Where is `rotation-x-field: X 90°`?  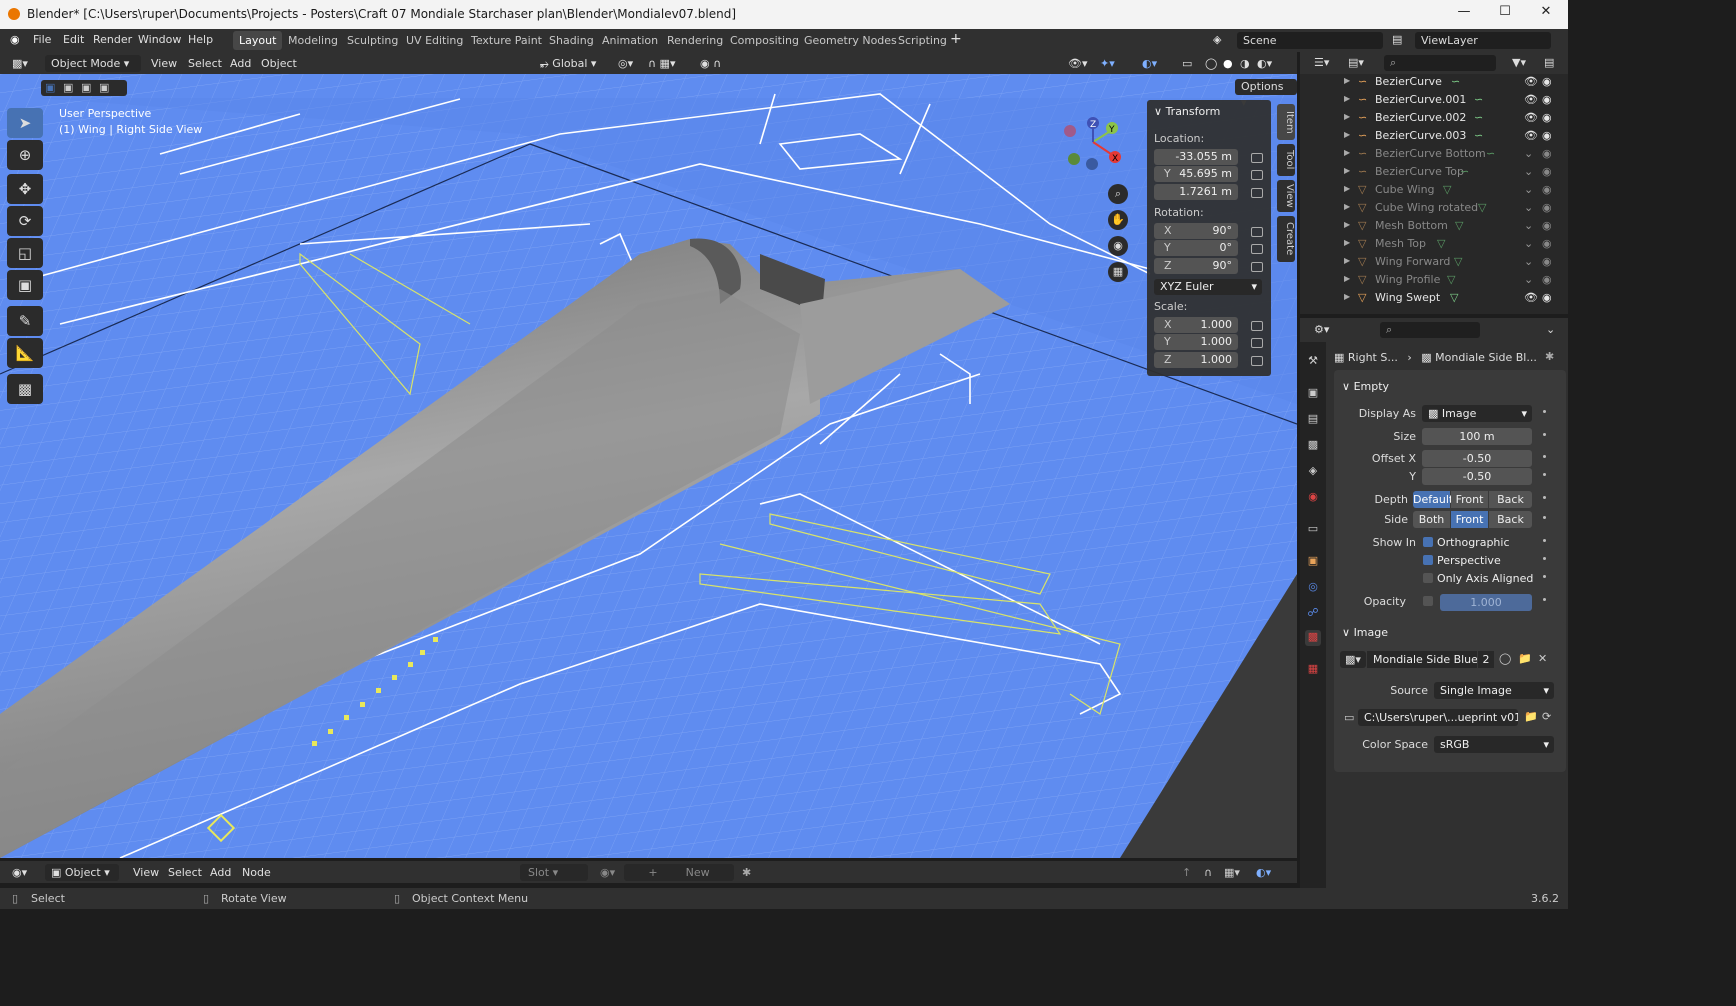
rotation-x-field: X 90° is located at coordinates (1196, 231).